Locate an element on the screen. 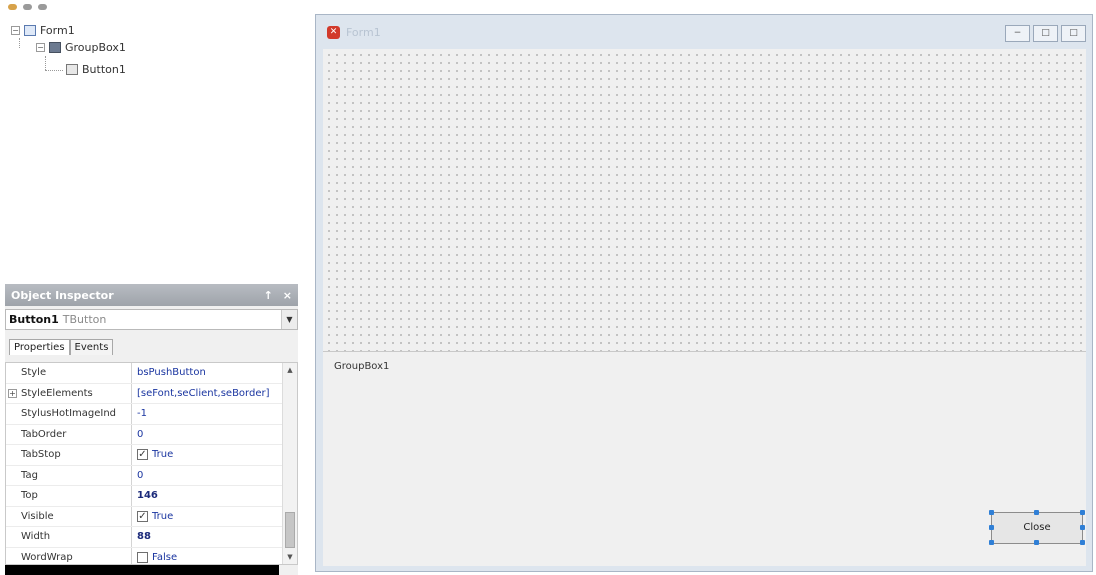 The image size is (1096, 575). property-row: WordWrap False is located at coordinates (151, 555).